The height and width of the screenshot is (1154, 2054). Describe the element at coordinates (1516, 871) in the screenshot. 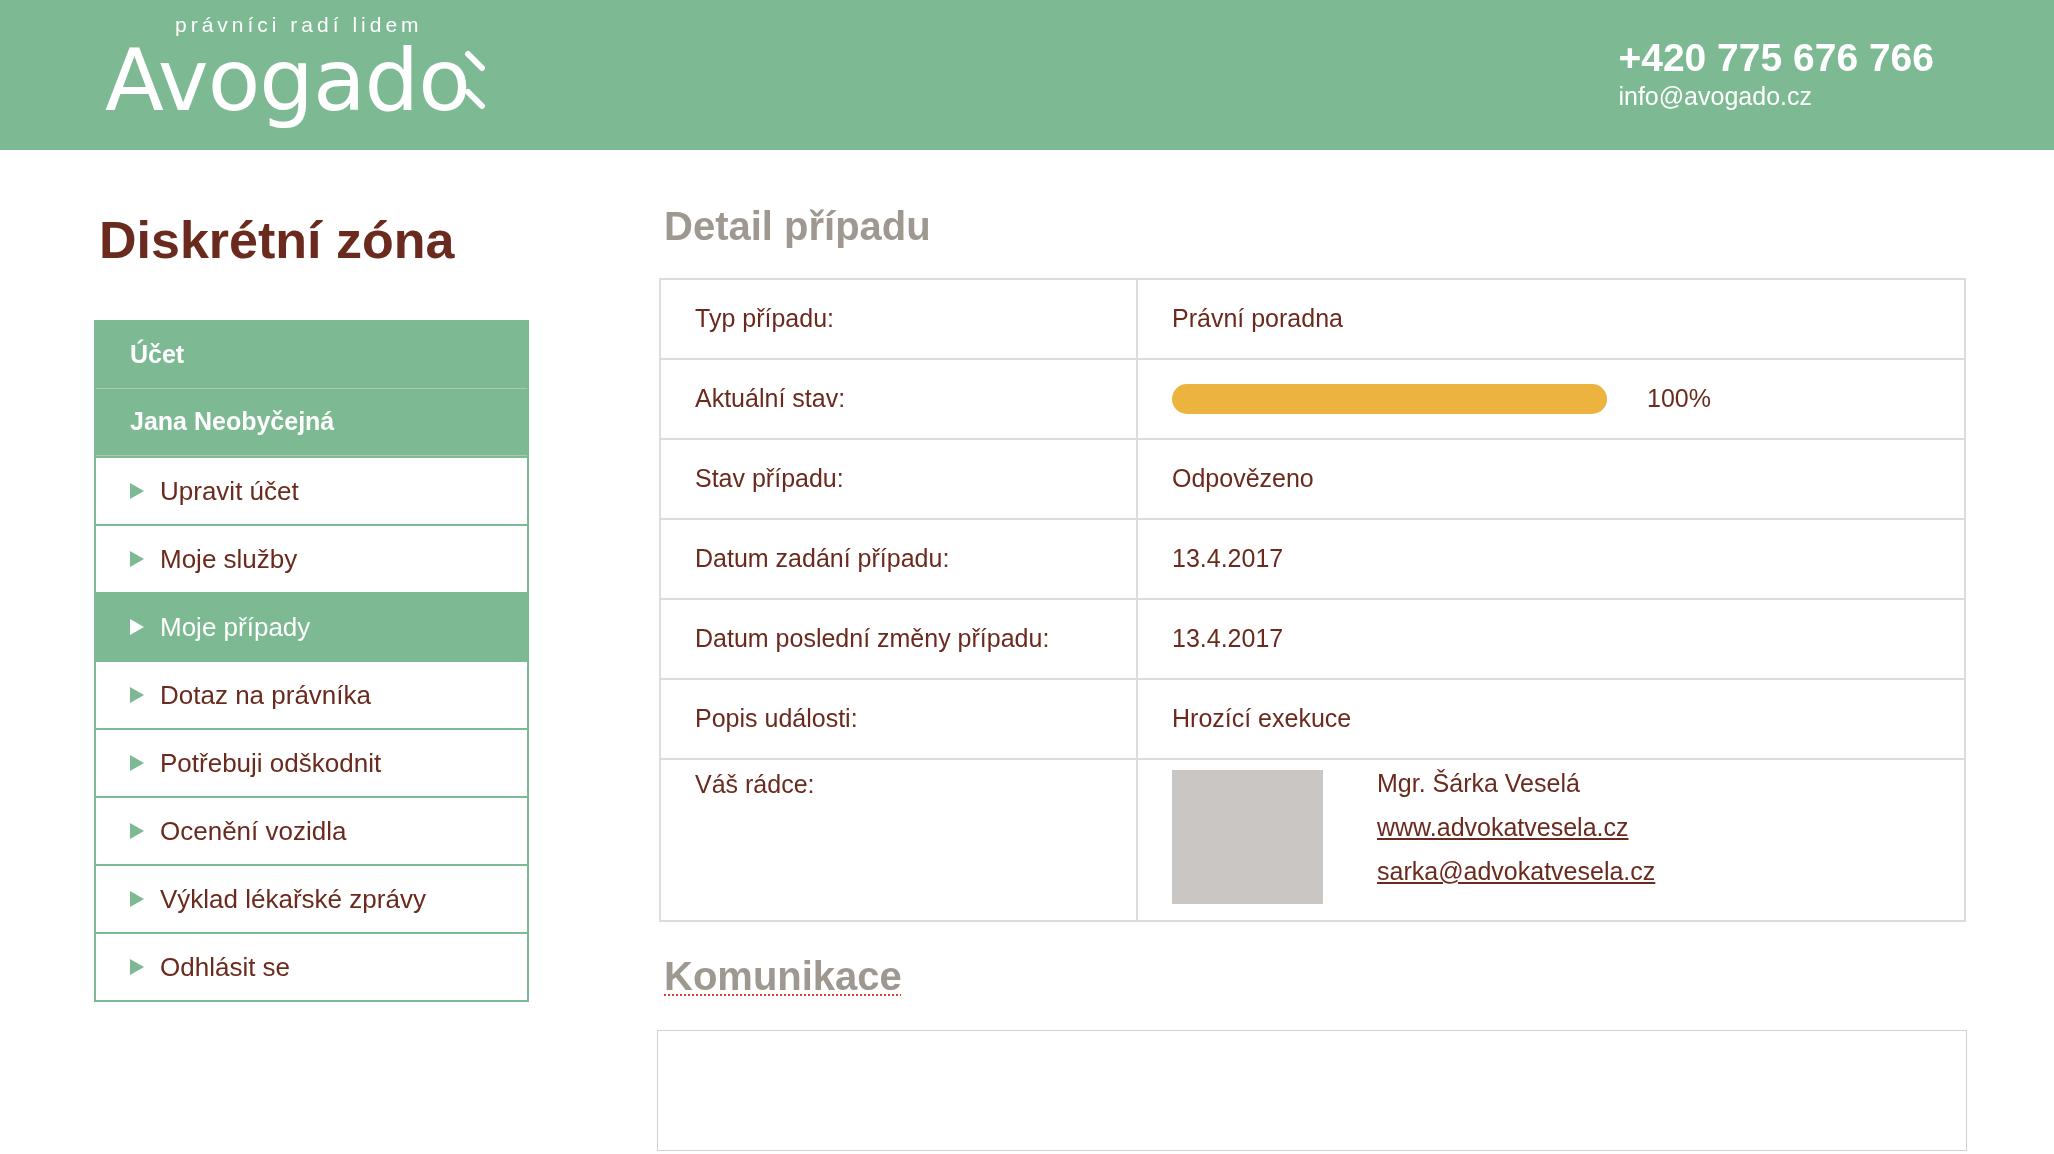

I see `email-link: sarka@advokatvesela.cz` at that location.